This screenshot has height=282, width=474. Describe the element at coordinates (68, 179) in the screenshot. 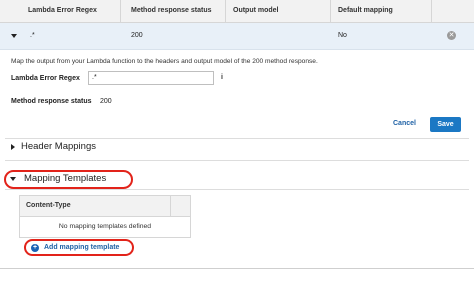

I see `mapping-templates-highlight` at that location.